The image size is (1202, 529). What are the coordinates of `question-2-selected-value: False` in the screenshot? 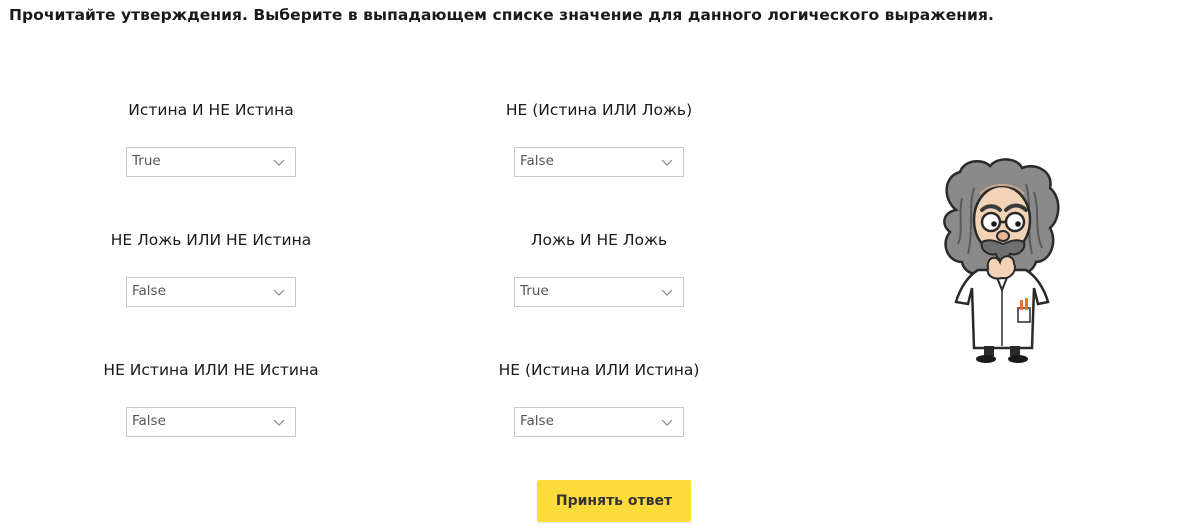 It's located at (537, 161).